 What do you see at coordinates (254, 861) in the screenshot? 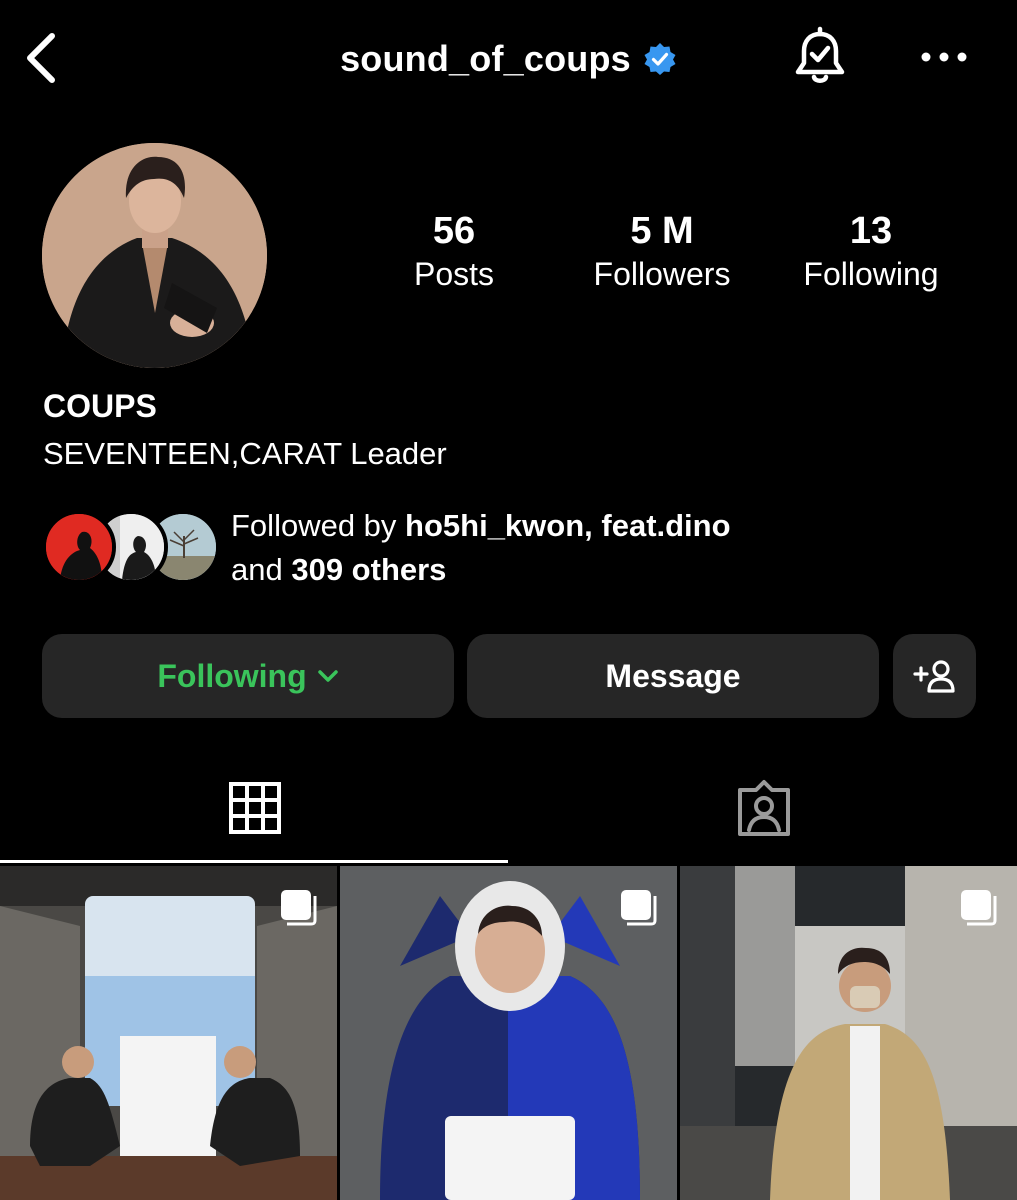
I see `active-tab-indicator` at bounding box center [254, 861].